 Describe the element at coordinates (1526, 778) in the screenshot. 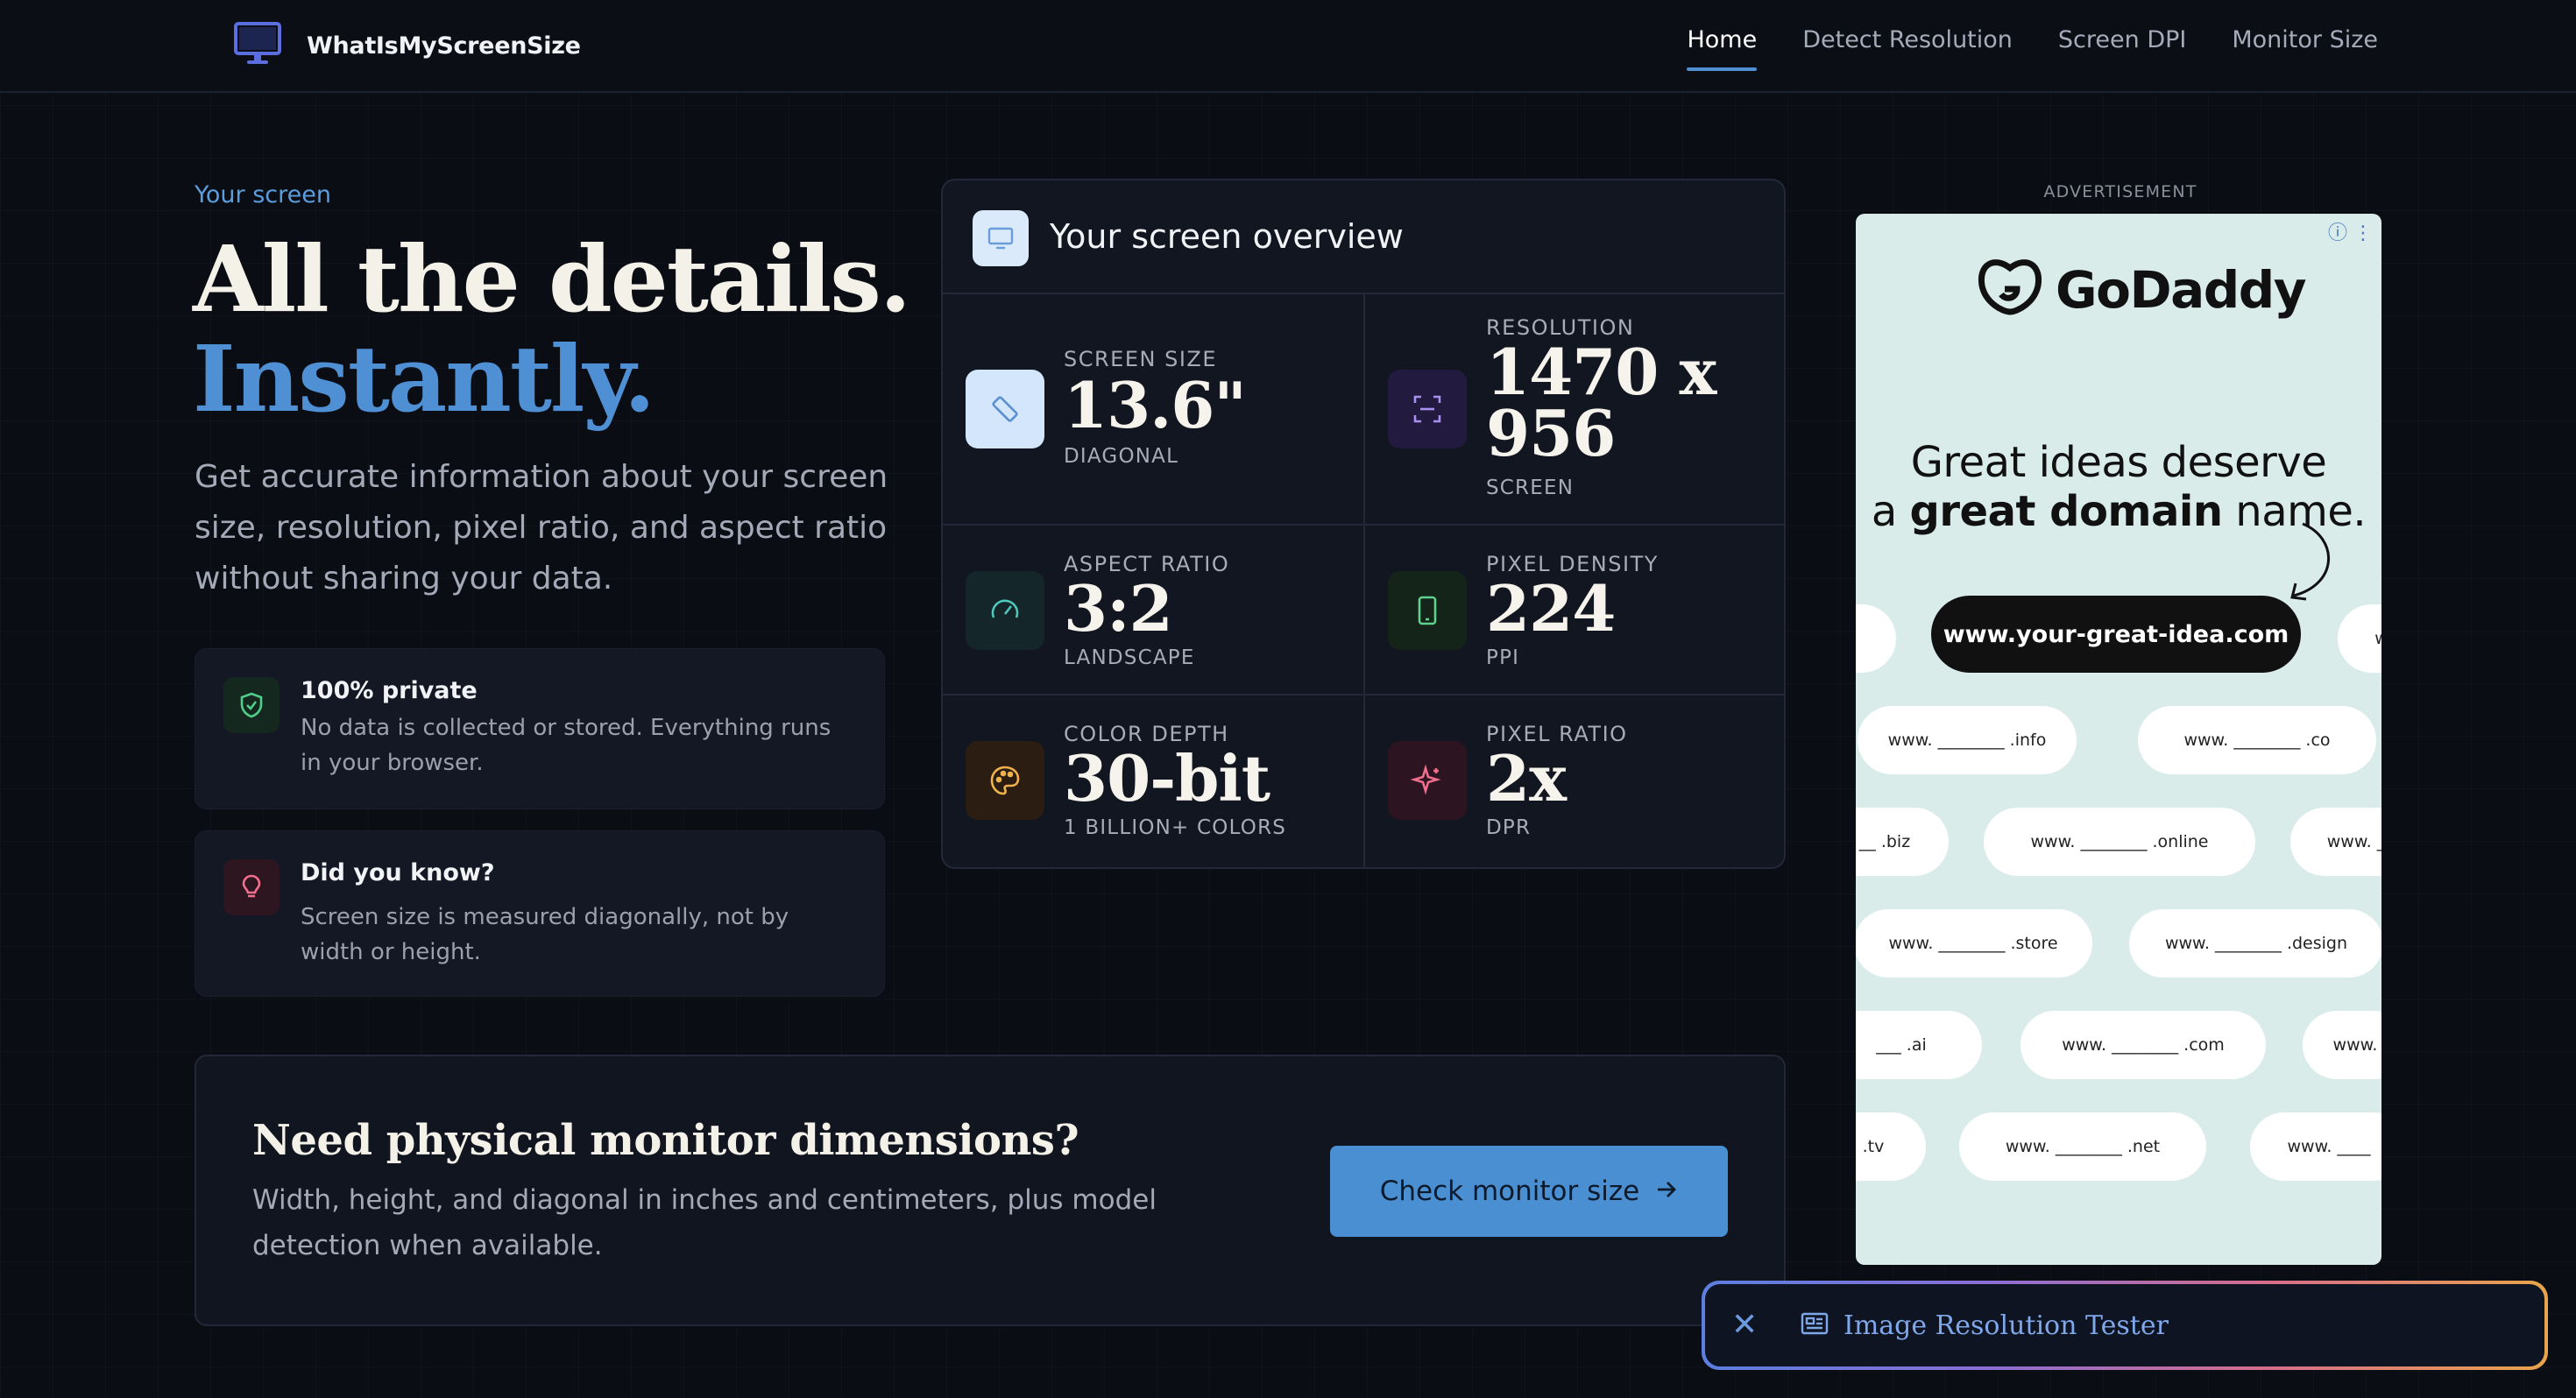

I see `pixel-ratio-value: 2x` at that location.